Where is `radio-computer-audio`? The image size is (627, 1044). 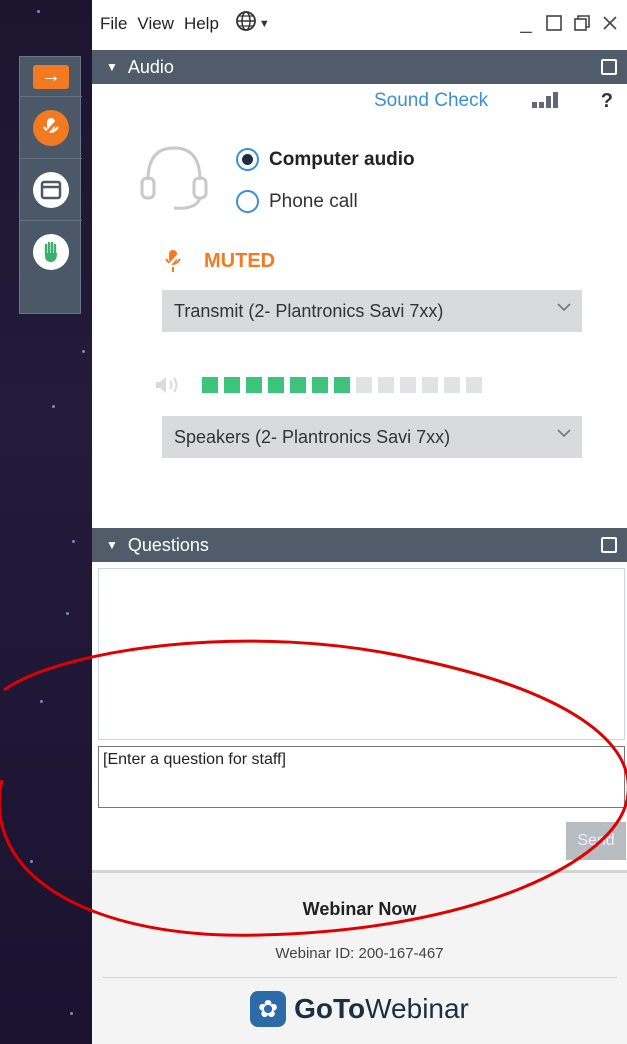
radio-computer-audio is located at coordinates (247, 159).